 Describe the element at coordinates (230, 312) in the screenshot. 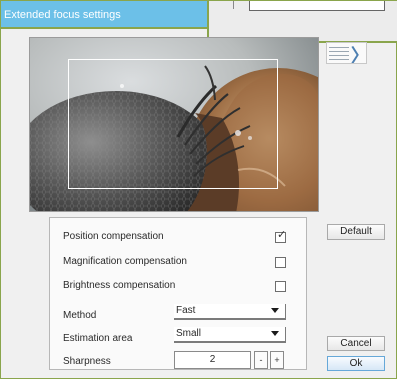

I see `method-dropdown: Fast` at that location.